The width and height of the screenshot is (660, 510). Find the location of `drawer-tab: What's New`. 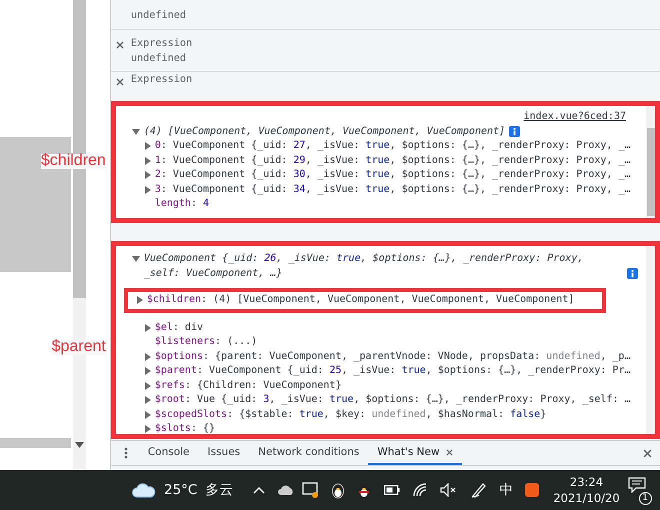

drawer-tab: What's New is located at coordinates (415, 453).